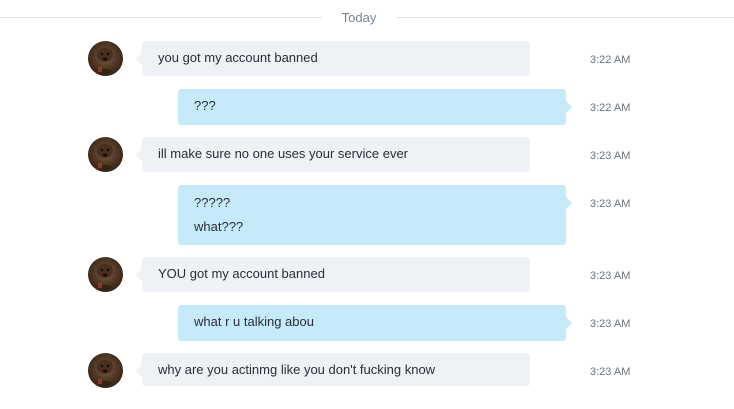 This screenshot has width=734, height=409. I want to click on message-text: what???, so click(219, 226).